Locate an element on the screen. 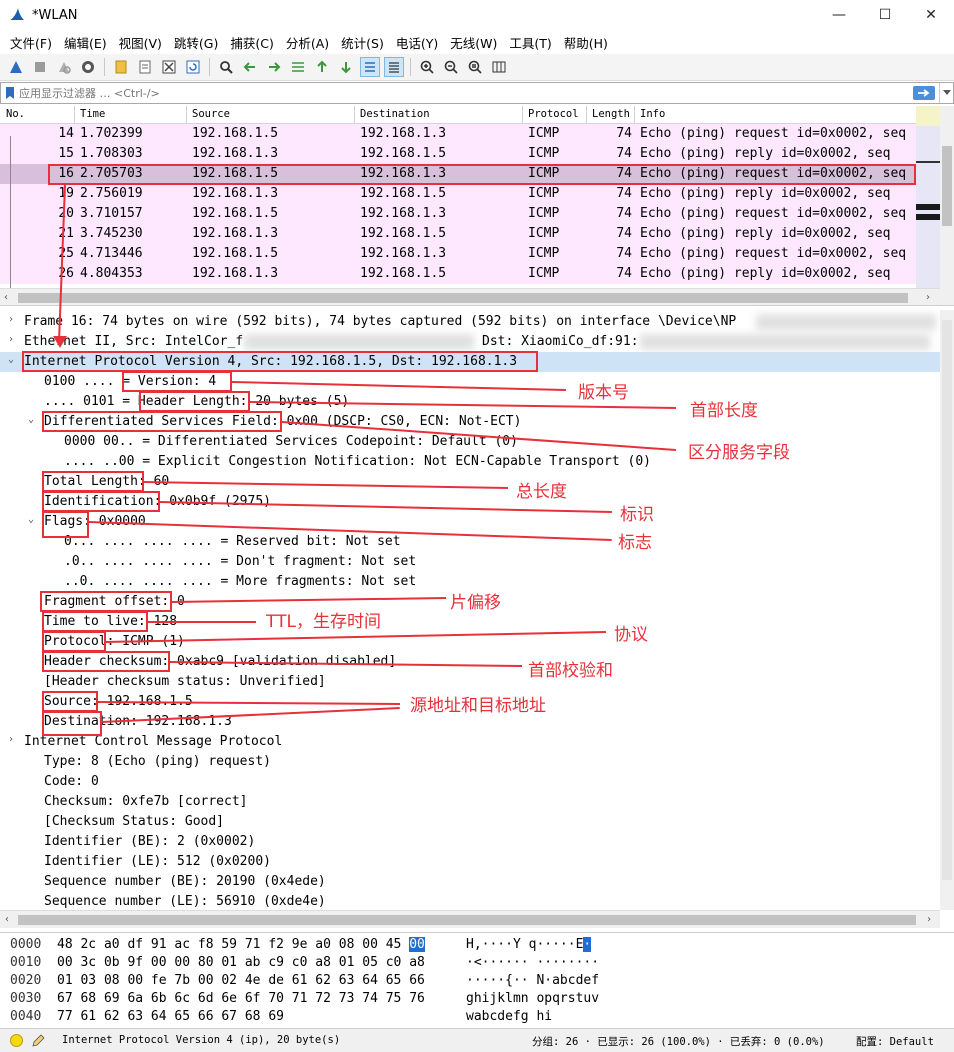 The height and width of the screenshot is (1052, 954). last-packet-icon is located at coordinates (346, 67).